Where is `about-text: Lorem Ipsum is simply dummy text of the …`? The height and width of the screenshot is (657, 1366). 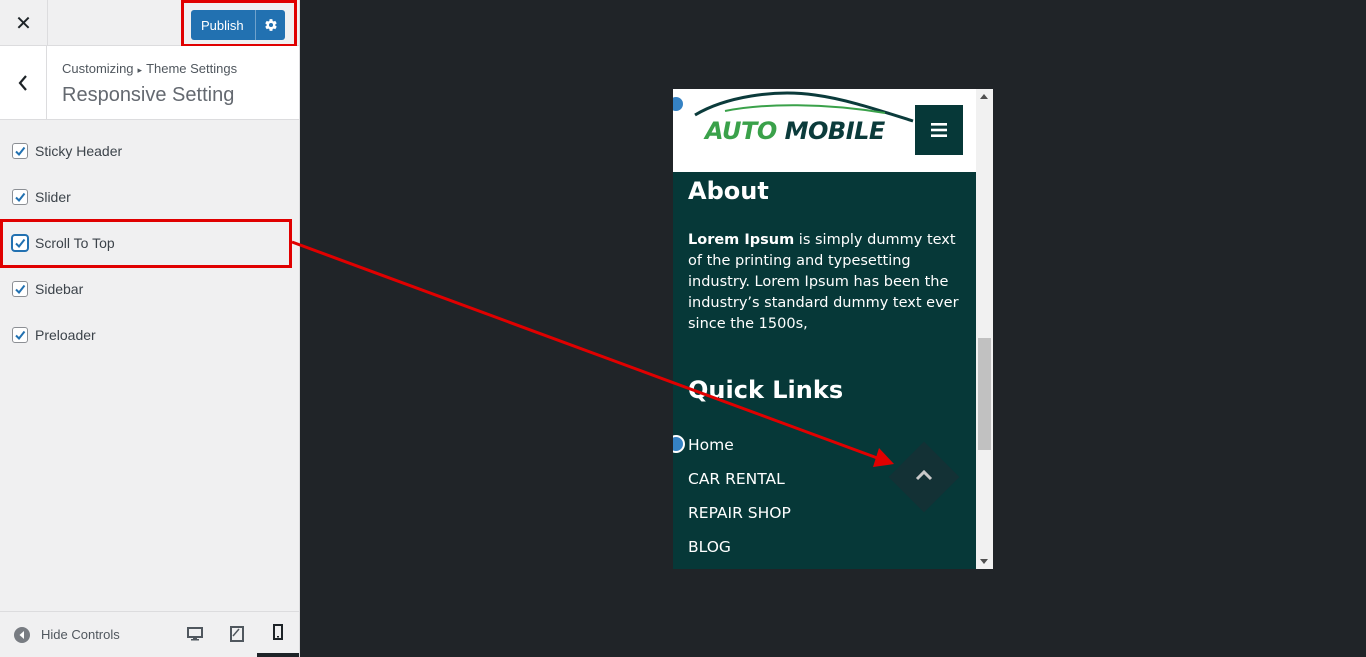 about-text: Lorem Ipsum is simply dummy text of the … is located at coordinates (828, 282).